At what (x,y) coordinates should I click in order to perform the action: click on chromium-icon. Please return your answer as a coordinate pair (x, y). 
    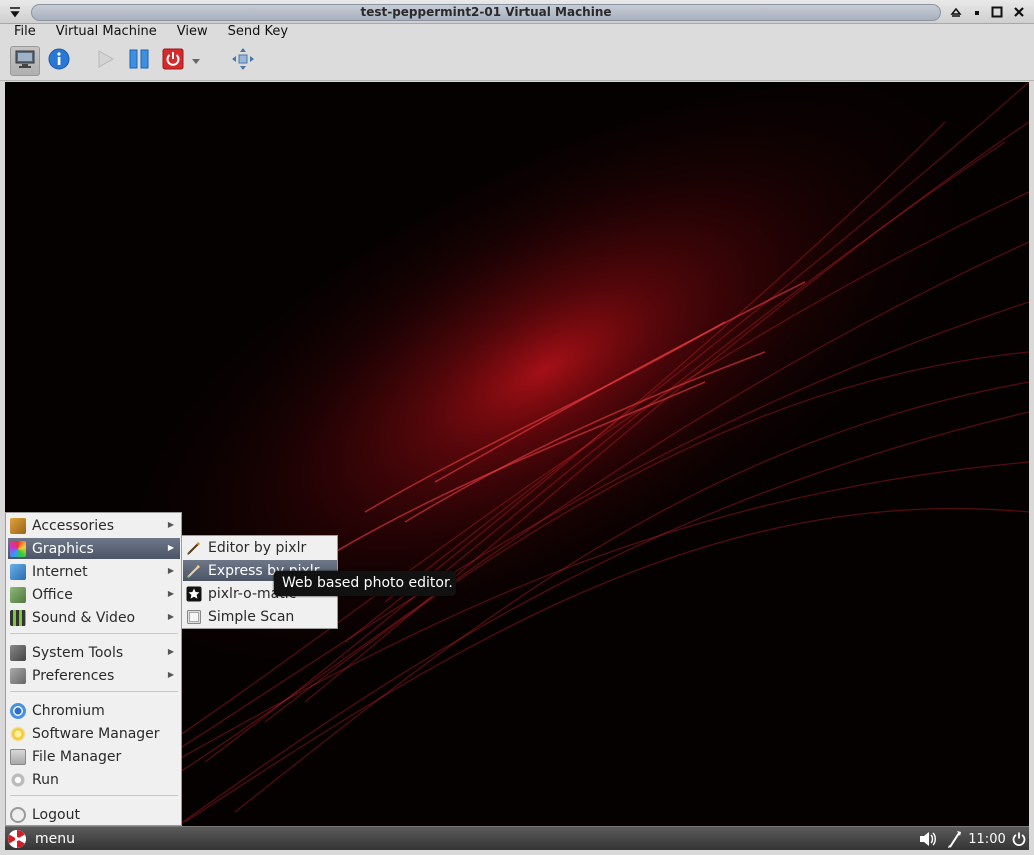
    Looking at the image, I should click on (18, 710).